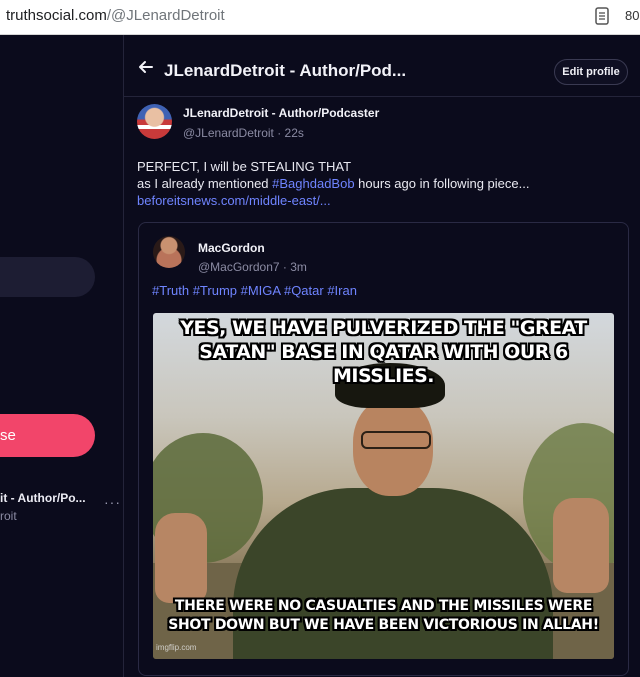  I want to click on zoom-level-cut: 80, so click(632, 15).